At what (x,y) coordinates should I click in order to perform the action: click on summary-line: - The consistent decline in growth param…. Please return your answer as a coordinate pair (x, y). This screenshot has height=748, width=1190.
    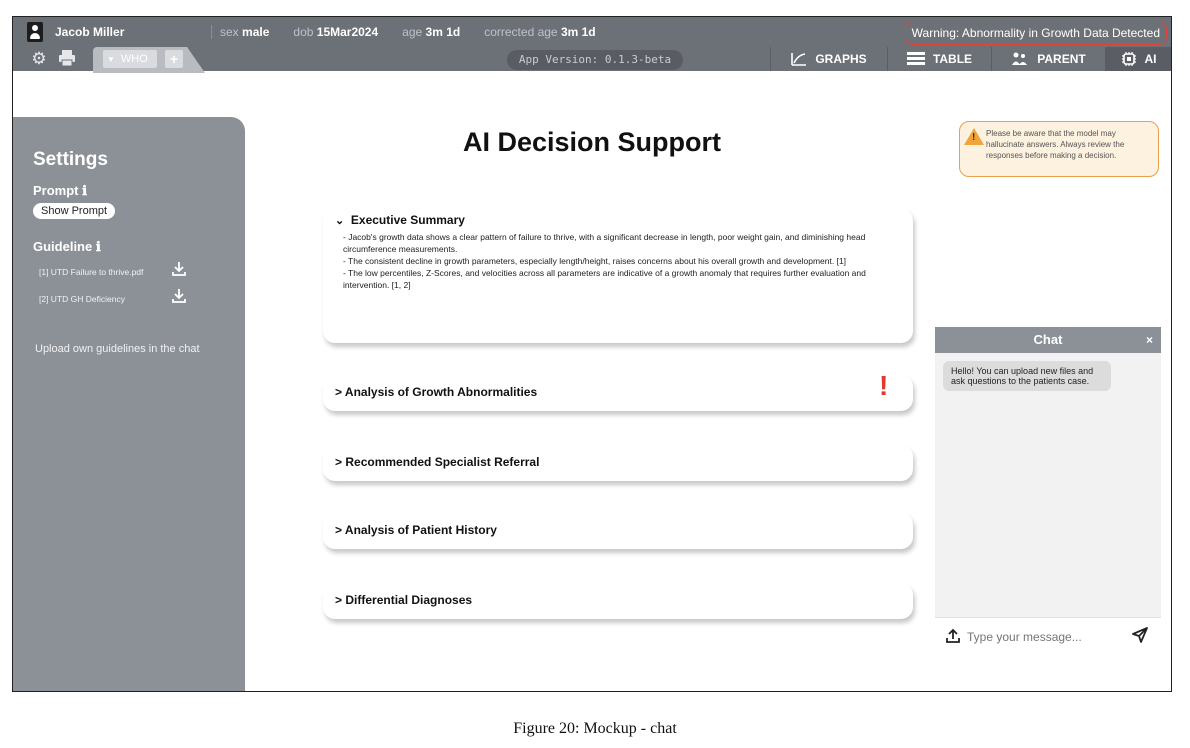
    Looking at the image, I should click on (595, 261).